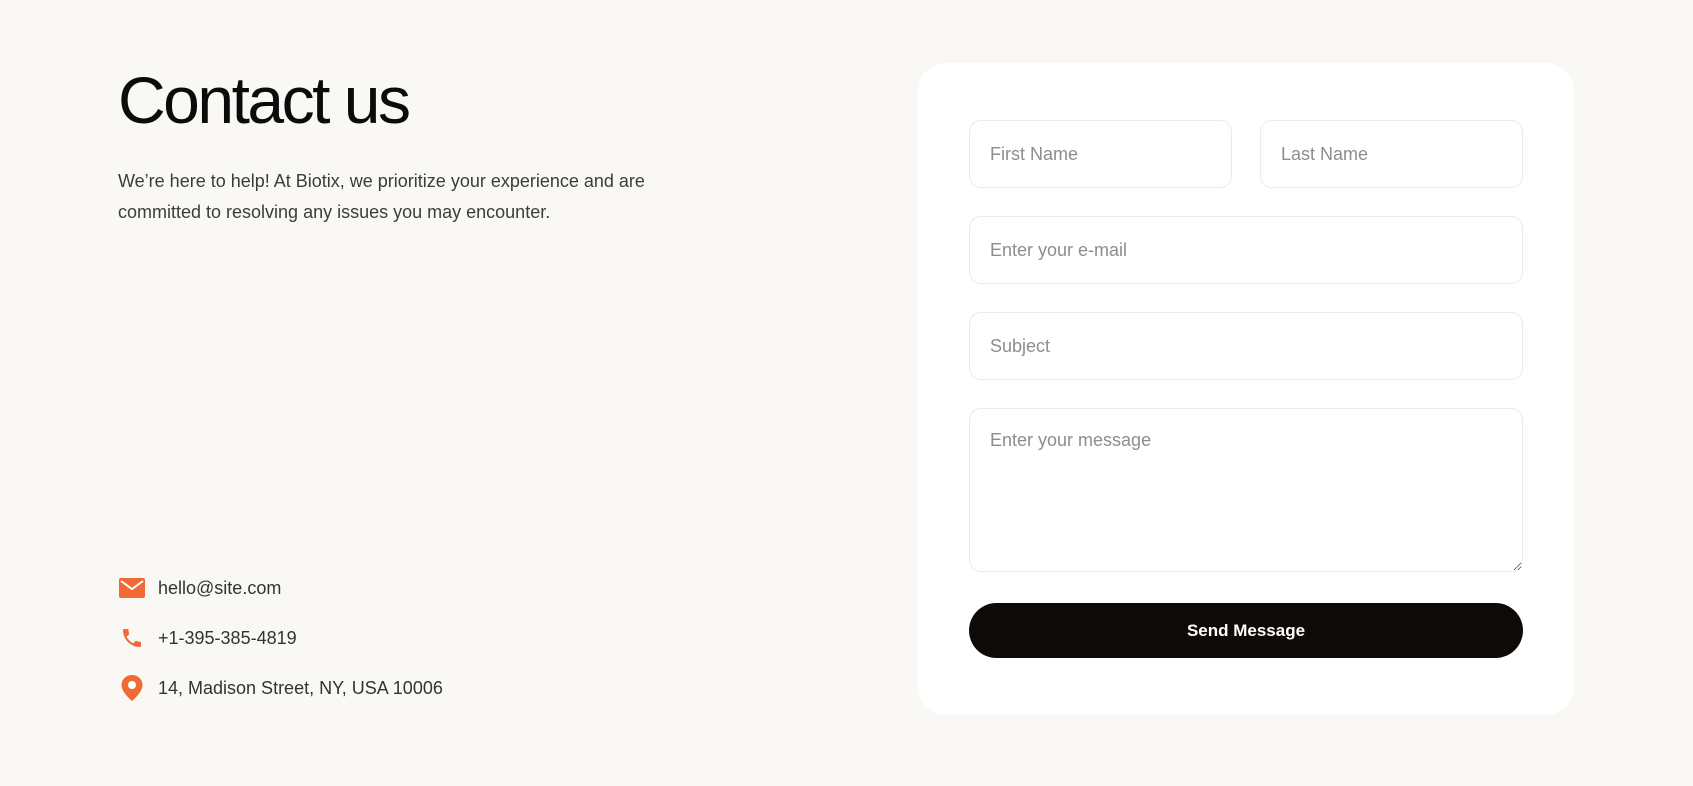 The height and width of the screenshot is (786, 1693). What do you see at coordinates (300, 687) in the screenshot?
I see `contact-address: 14, Madison Street, NY, USA 10006` at bounding box center [300, 687].